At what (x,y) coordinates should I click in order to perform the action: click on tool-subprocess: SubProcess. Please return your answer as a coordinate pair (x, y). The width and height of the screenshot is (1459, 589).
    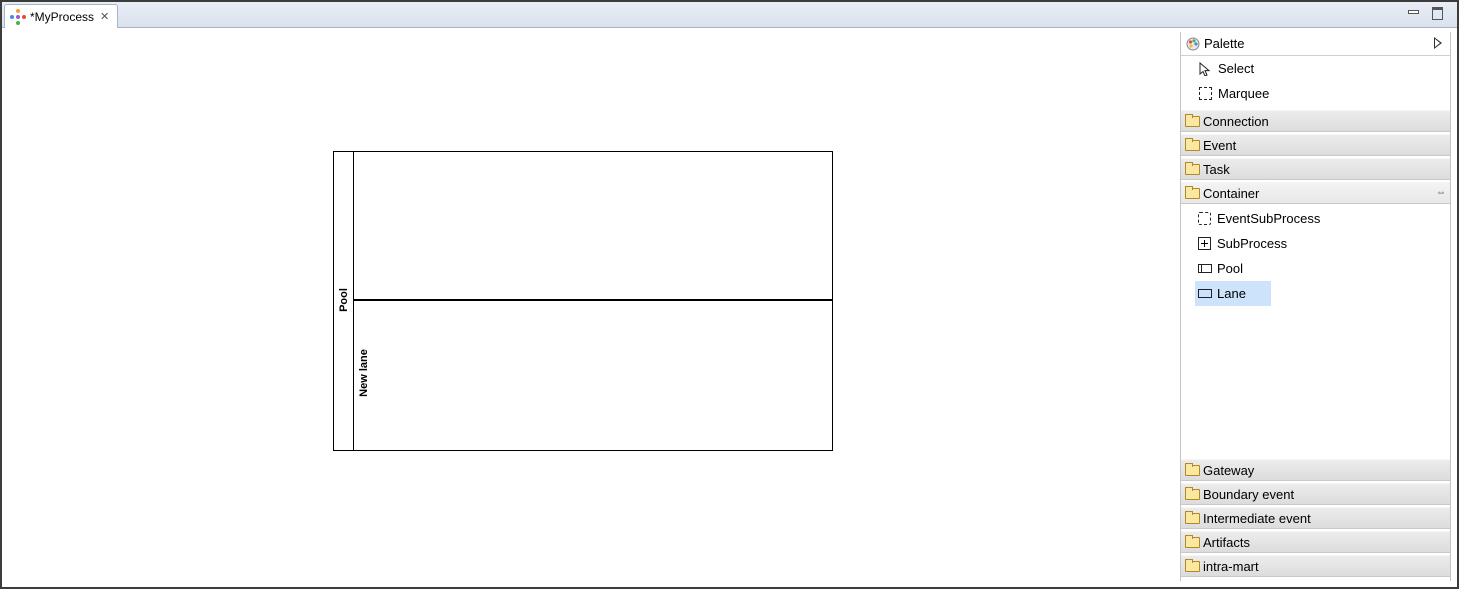
    Looking at the image, I should click on (1315, 243).